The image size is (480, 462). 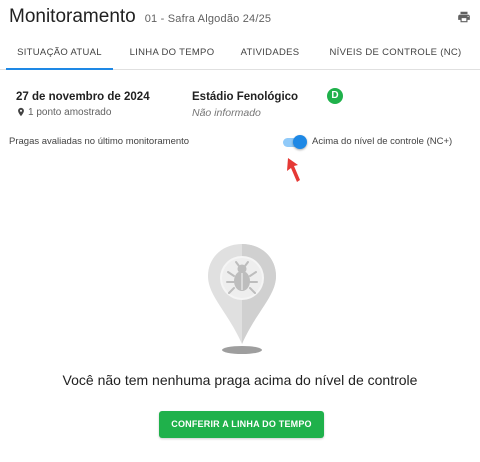 What do you see at coordinates (241, 424) in the screenshot?
I see `view-timeline-button: CONFERIR A LINHA DO TEMPO` at bounding box center [241, 424].